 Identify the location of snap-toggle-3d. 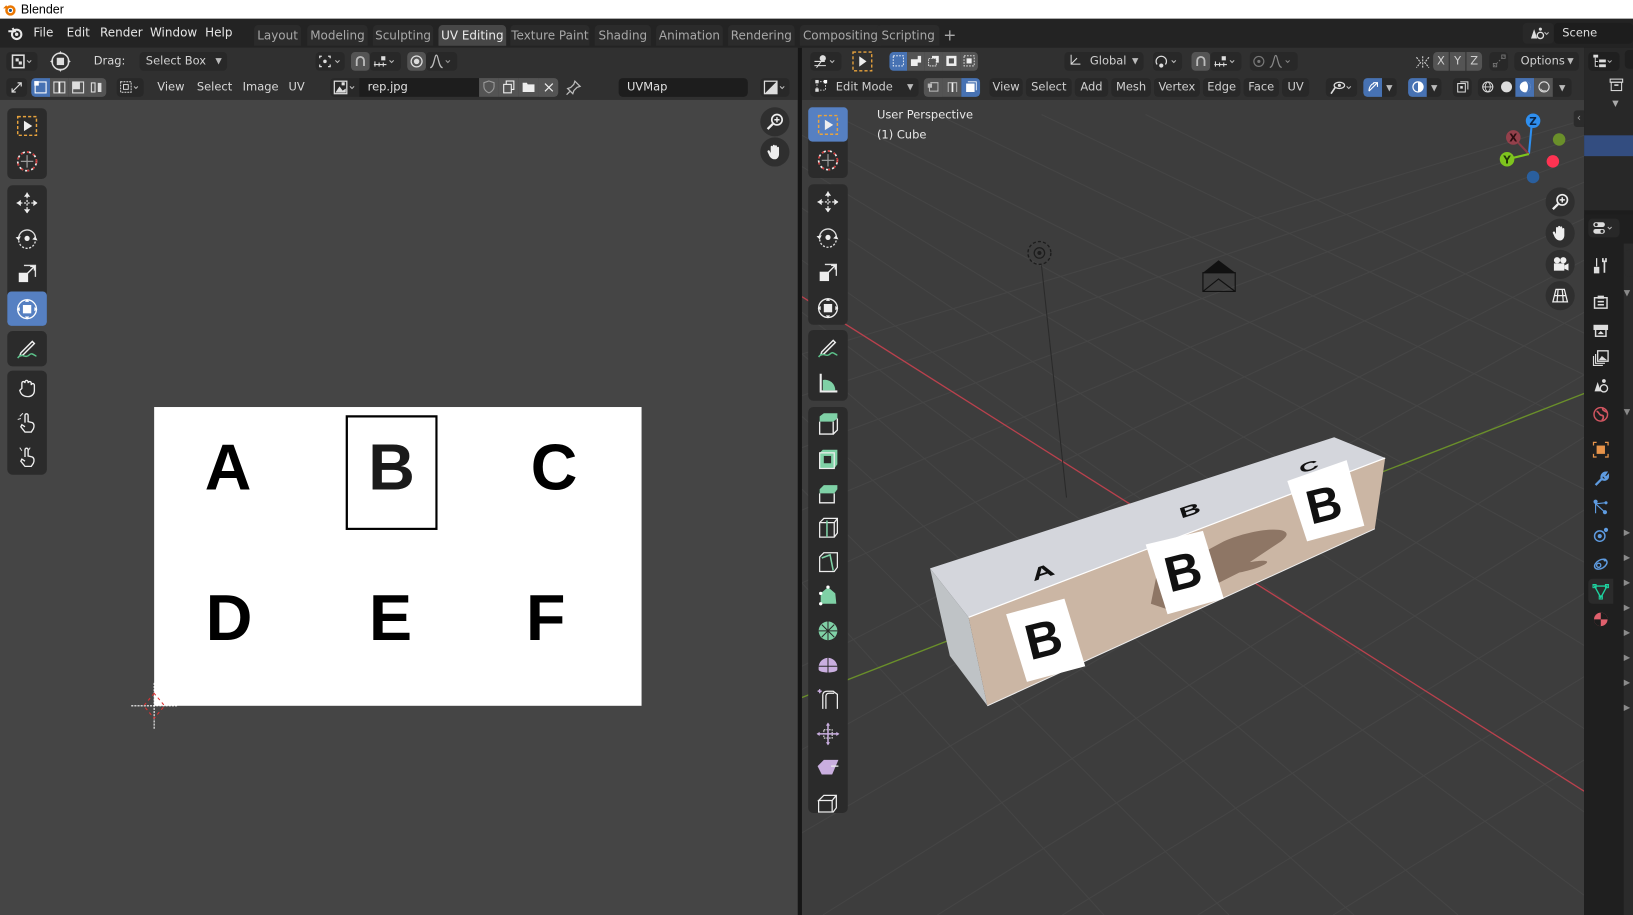
(1201, 61).